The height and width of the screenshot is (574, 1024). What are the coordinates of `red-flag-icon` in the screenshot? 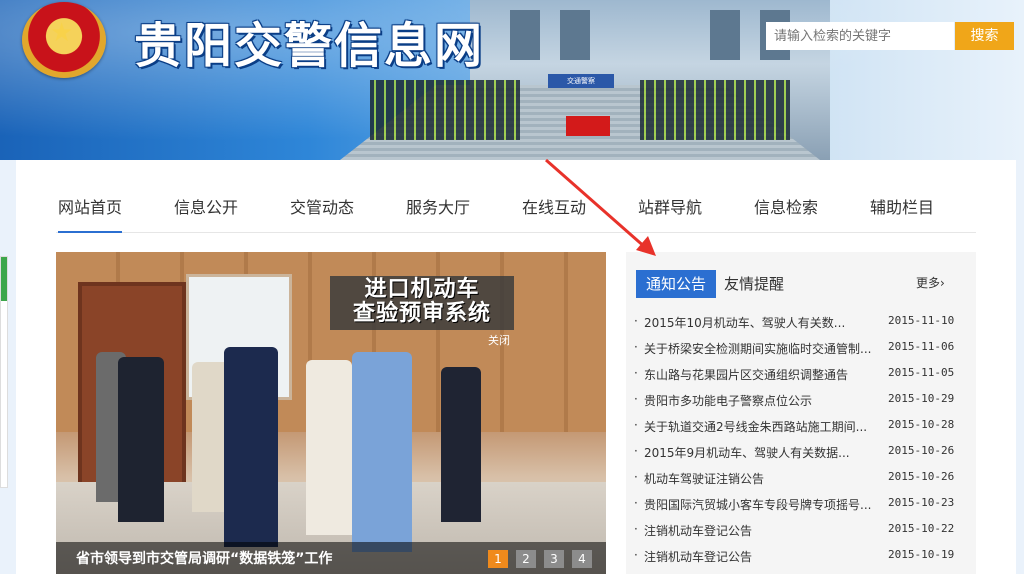 It's located at (588, 126).